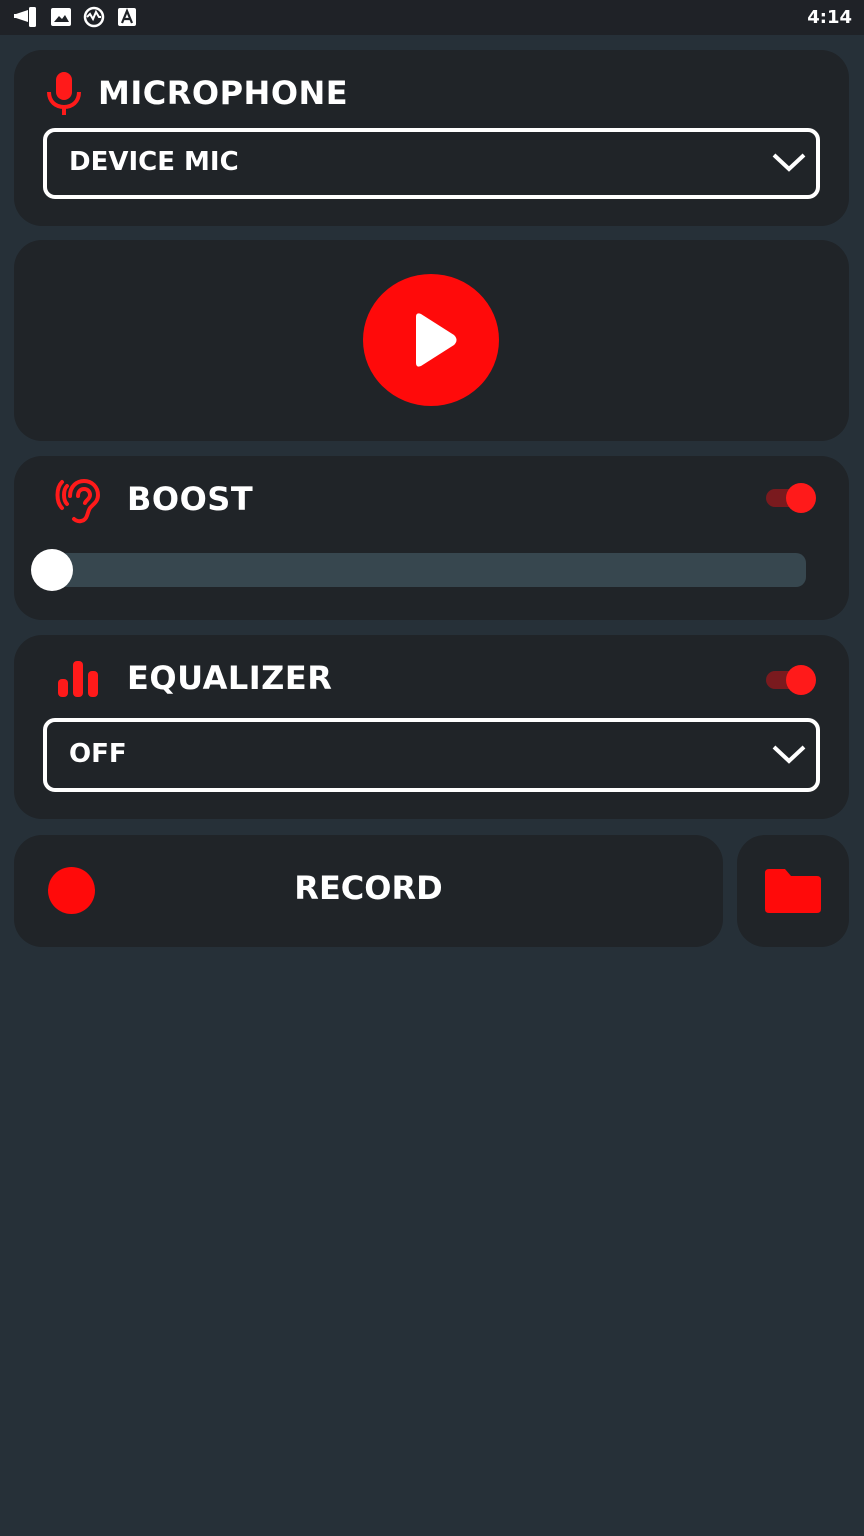 This screenshot has width=864, height=1536. Describe the element at coordinates (431, 755) in the screenshot. I see `equalizer-select: OFF` at that location.